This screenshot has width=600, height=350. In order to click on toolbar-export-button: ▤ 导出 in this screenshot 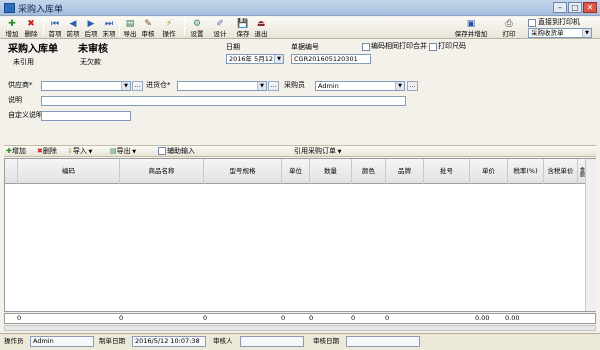, I will do `click(130, 28)`.